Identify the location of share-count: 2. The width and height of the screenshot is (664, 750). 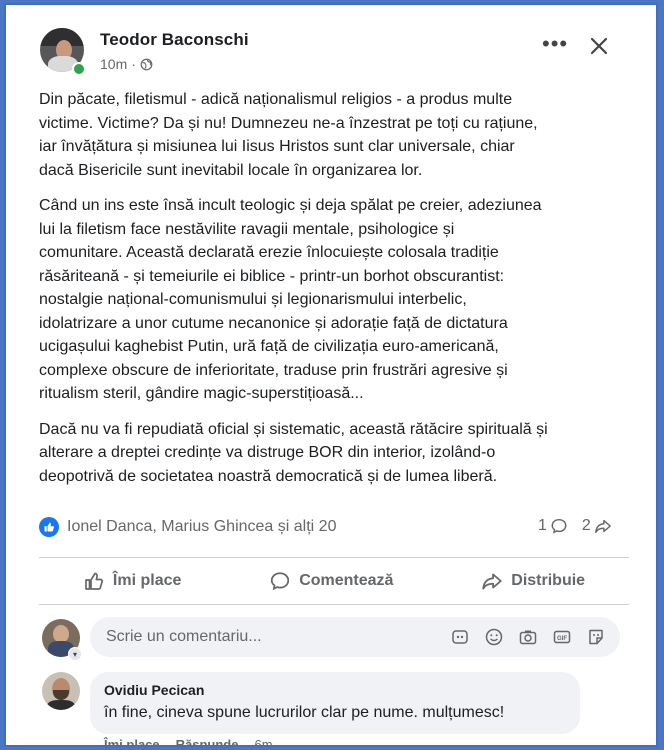
(597, 526).